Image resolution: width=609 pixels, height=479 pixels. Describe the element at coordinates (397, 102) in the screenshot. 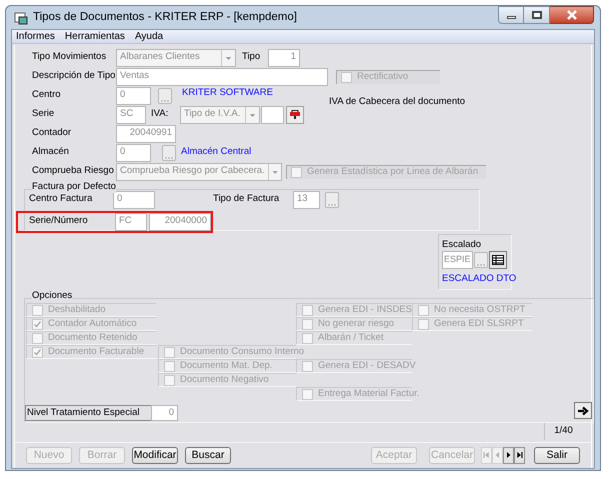

I see `field-label: IVA de Cabecera del documento` at that location.